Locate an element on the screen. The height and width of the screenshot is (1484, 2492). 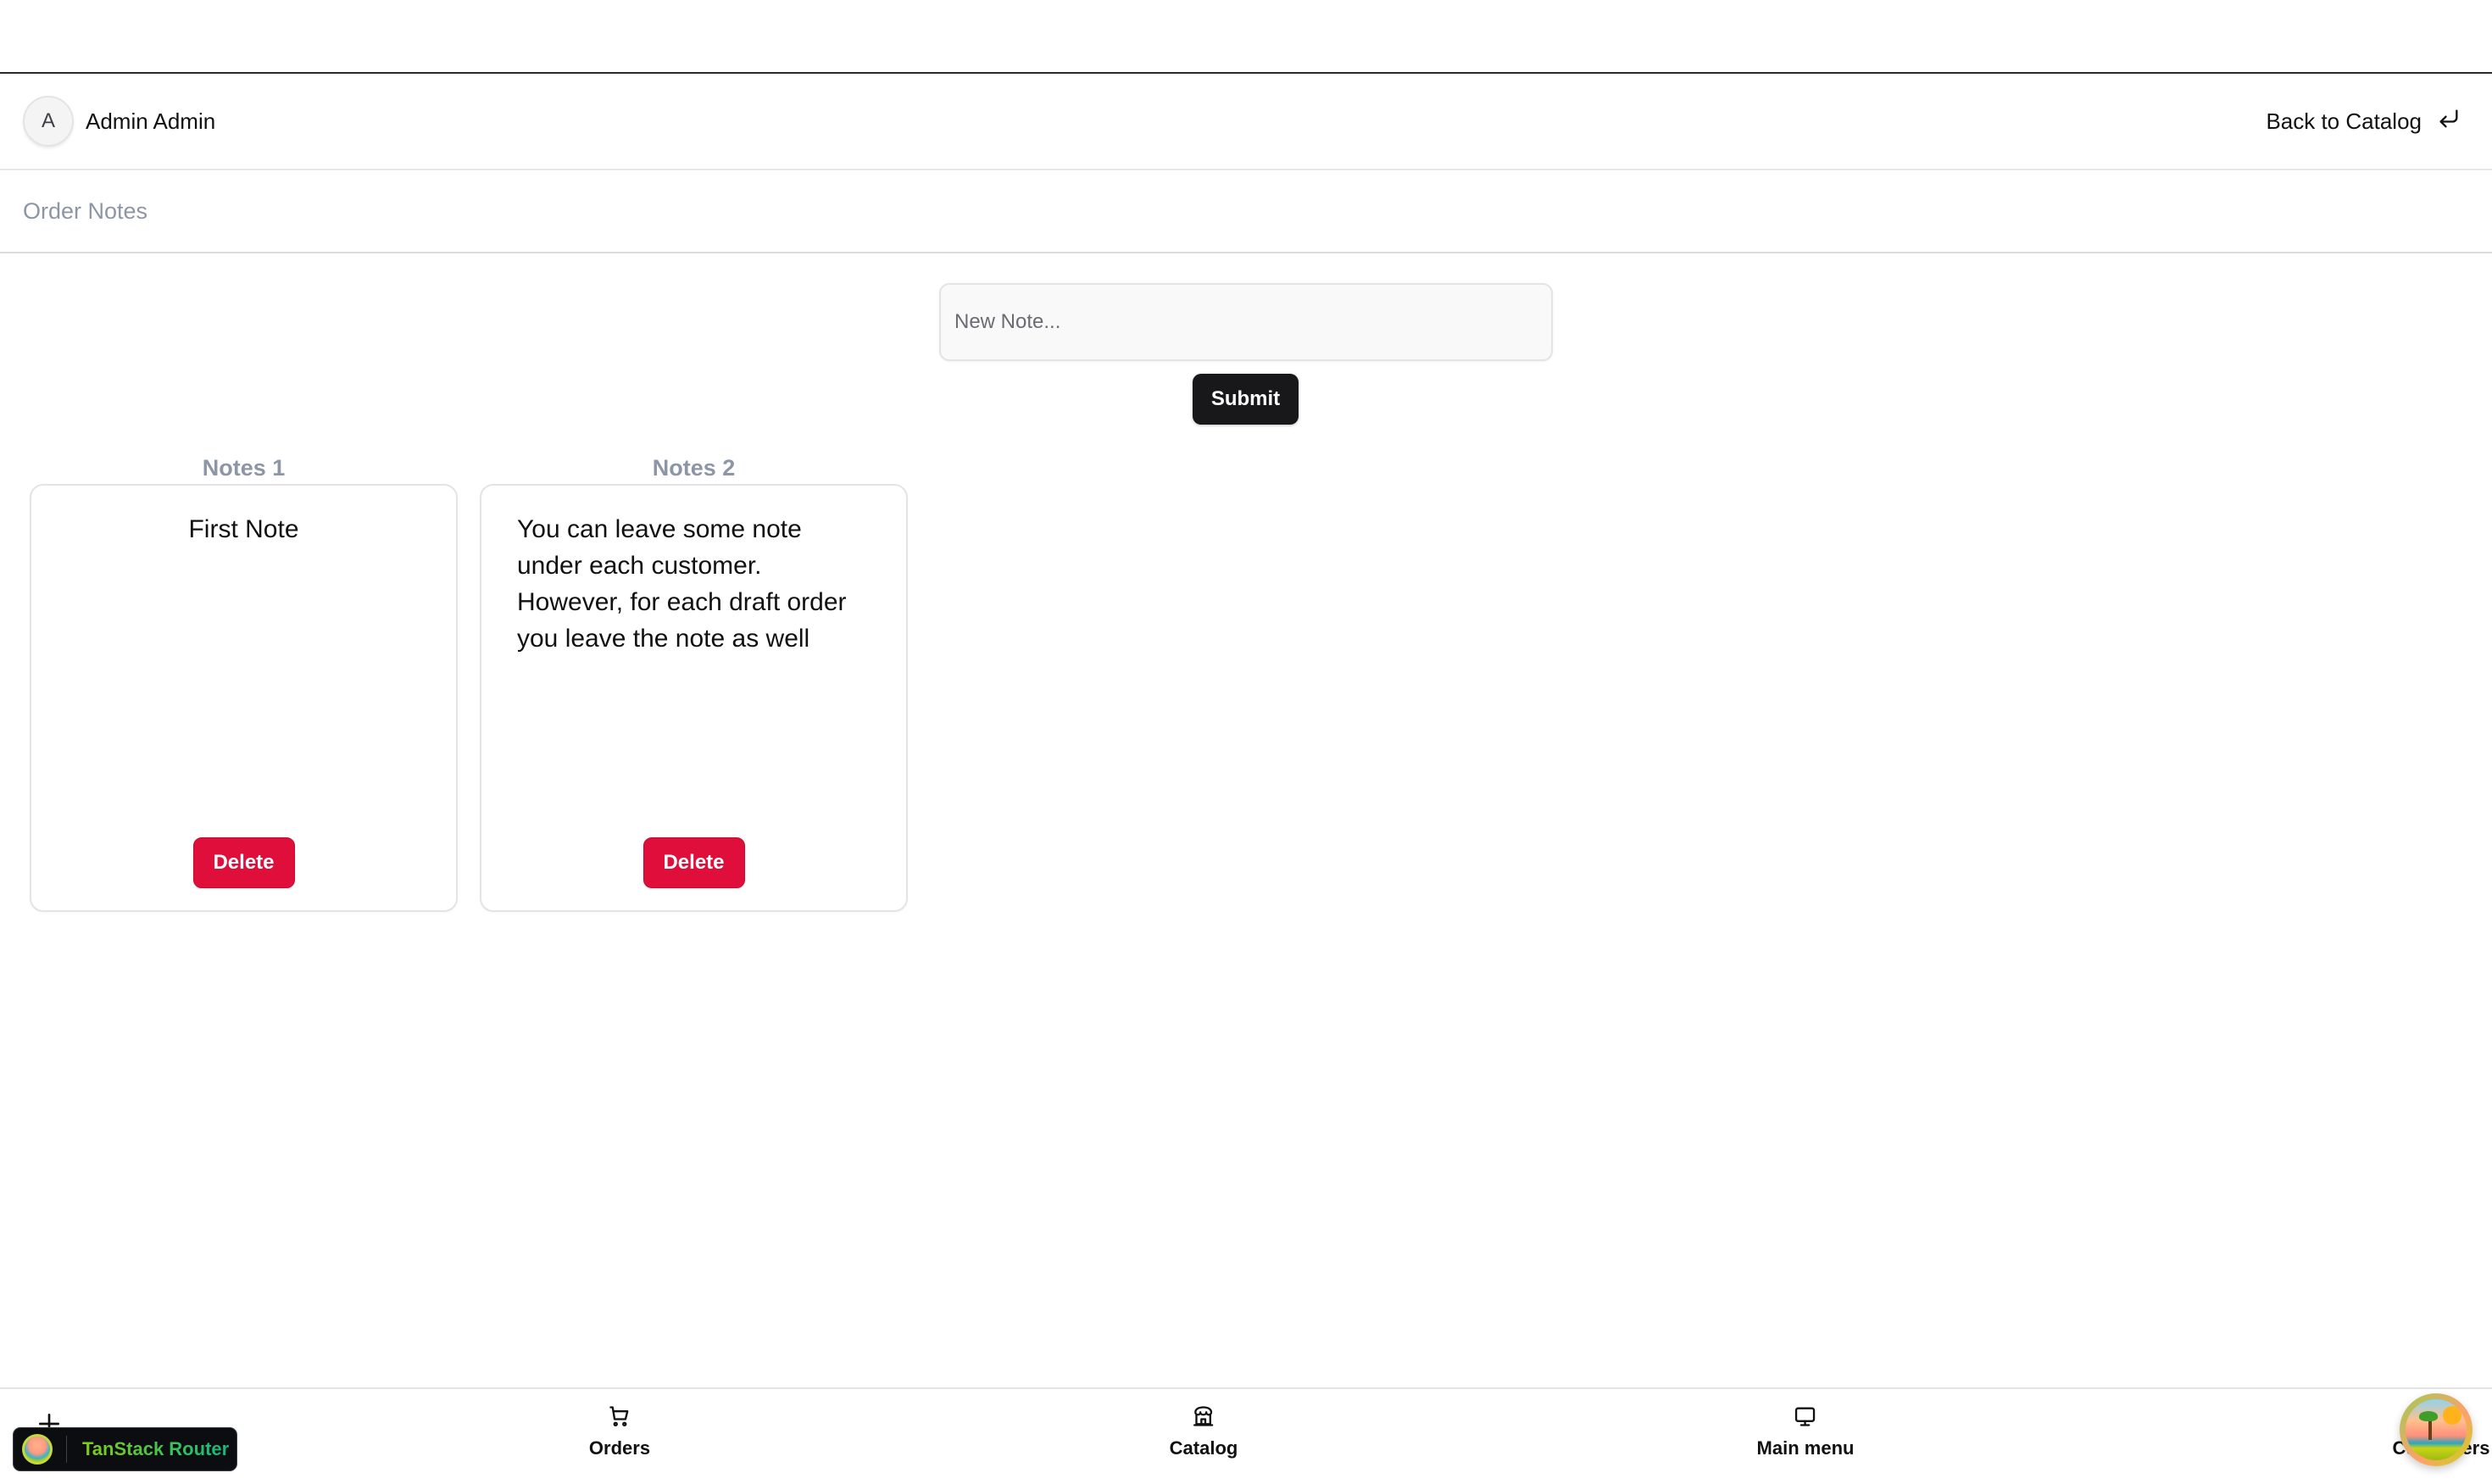
router-devtools-label: TanStack Router is located at coordinates (156, 1449).